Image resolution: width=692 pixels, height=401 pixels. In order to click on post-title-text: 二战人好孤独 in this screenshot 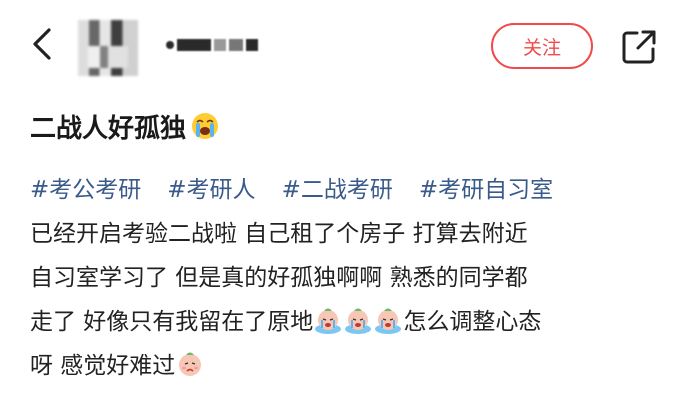, I will do `click(108, 128)`.